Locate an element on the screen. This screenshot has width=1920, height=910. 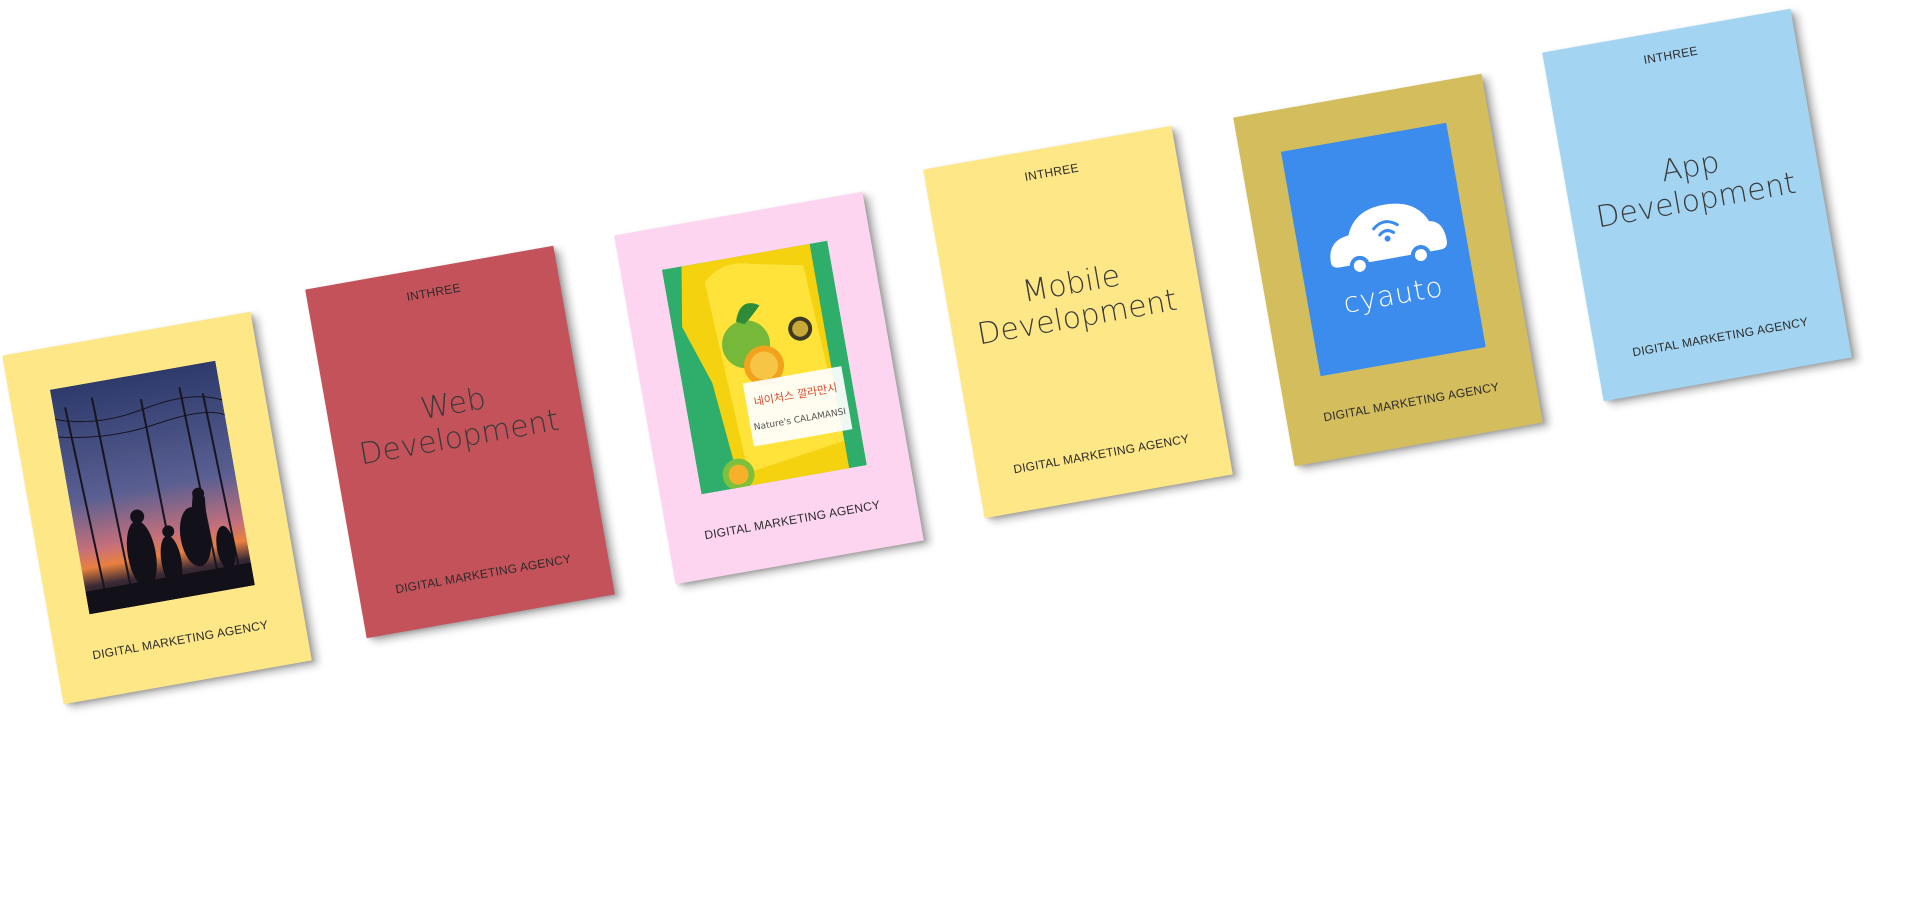
service-title: Web Development is located at coordinates (459, 427).